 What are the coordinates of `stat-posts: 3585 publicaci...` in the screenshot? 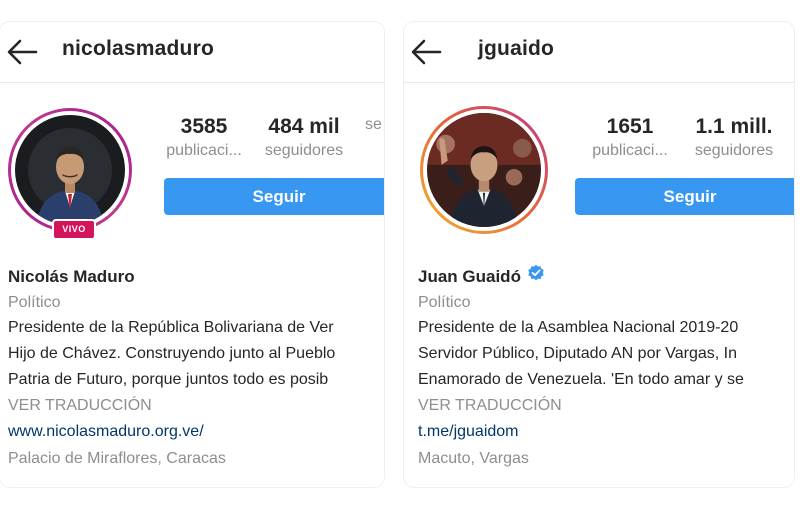 It's located at (204, 138).